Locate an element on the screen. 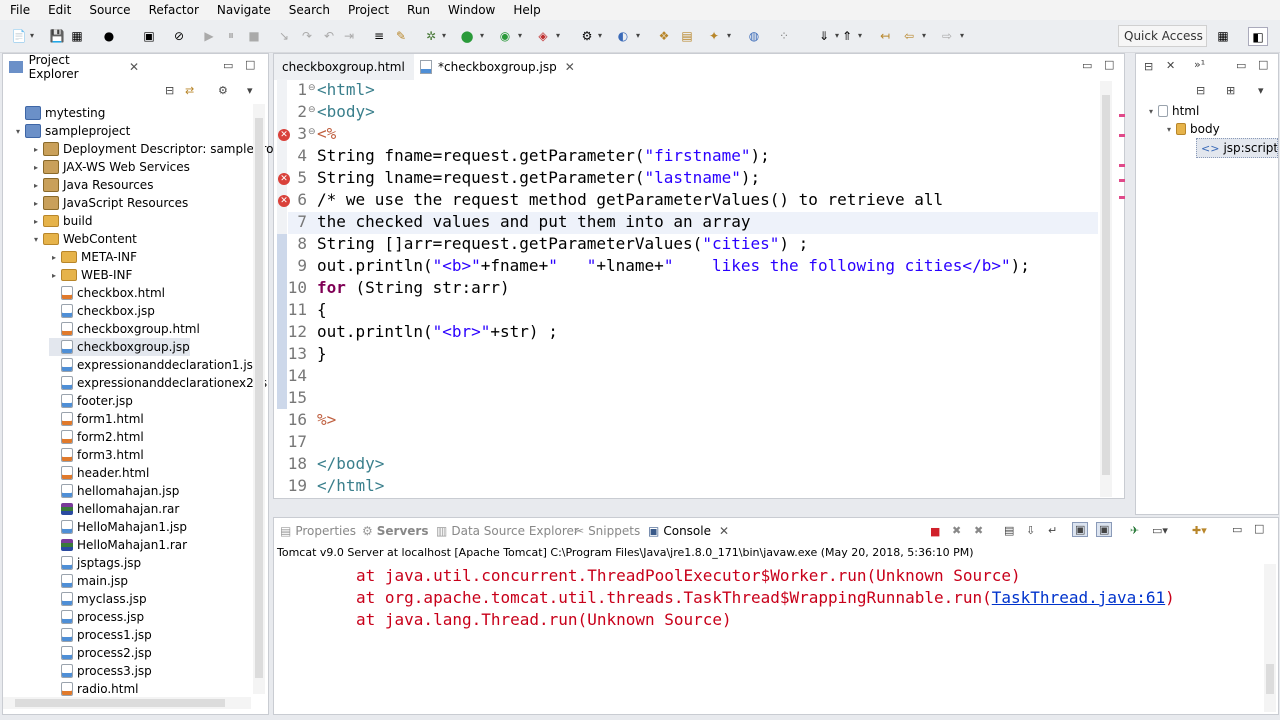 Image resolution: width=1280 pixels, height=720 pixels. focus-icon: ⚙ is located at coordinates (223, 90).